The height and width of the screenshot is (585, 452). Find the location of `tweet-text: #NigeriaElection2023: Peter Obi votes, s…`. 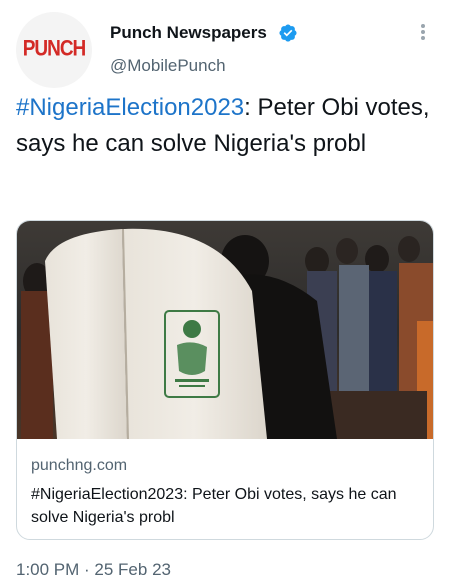

tweet-text: #NigeriaElection2023: Peter Obi votes, s… is located at coordinates (226, 126).